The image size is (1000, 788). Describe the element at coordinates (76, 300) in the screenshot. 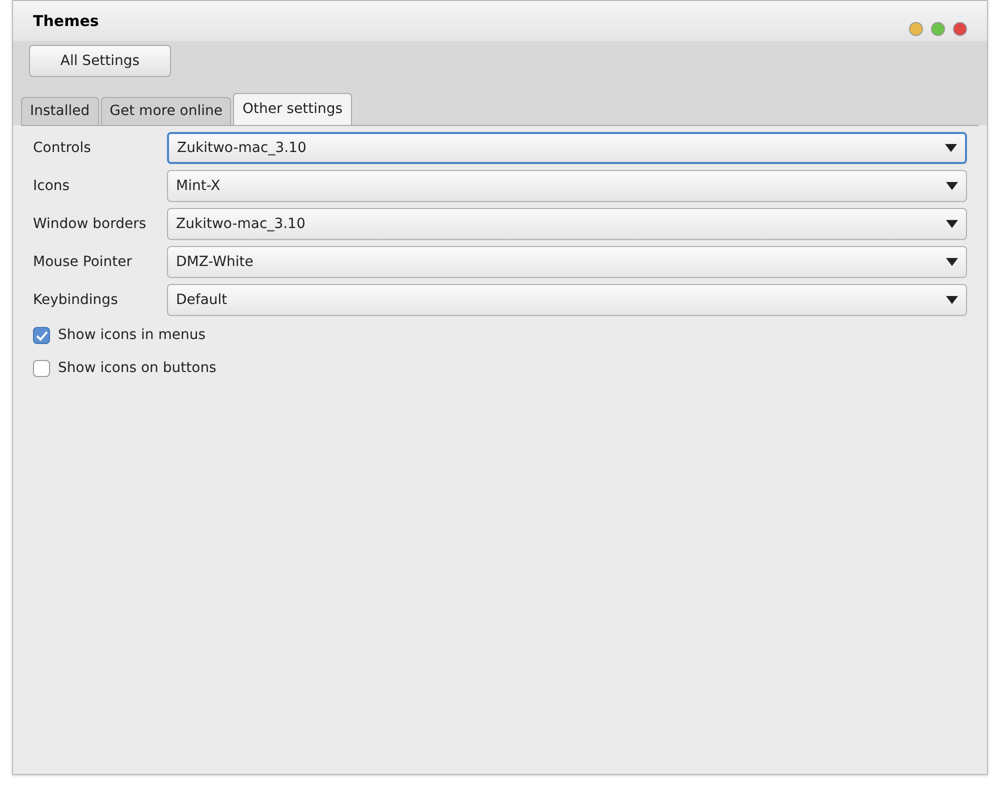

I see `setting-label: Keybindings` at that location.